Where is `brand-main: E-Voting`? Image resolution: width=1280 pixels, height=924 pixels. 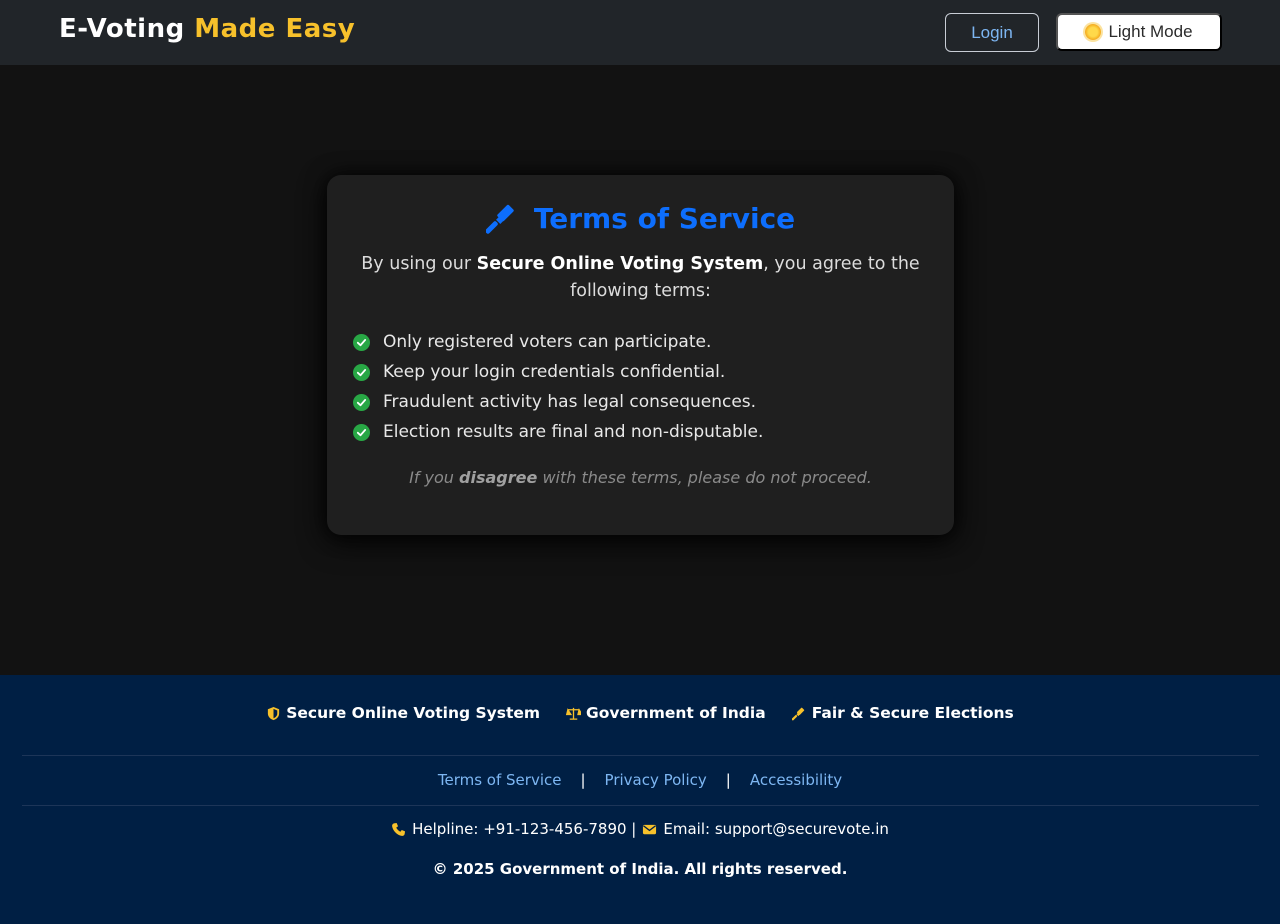
brand-main: E-Voting is located at coordinates (122, 29).